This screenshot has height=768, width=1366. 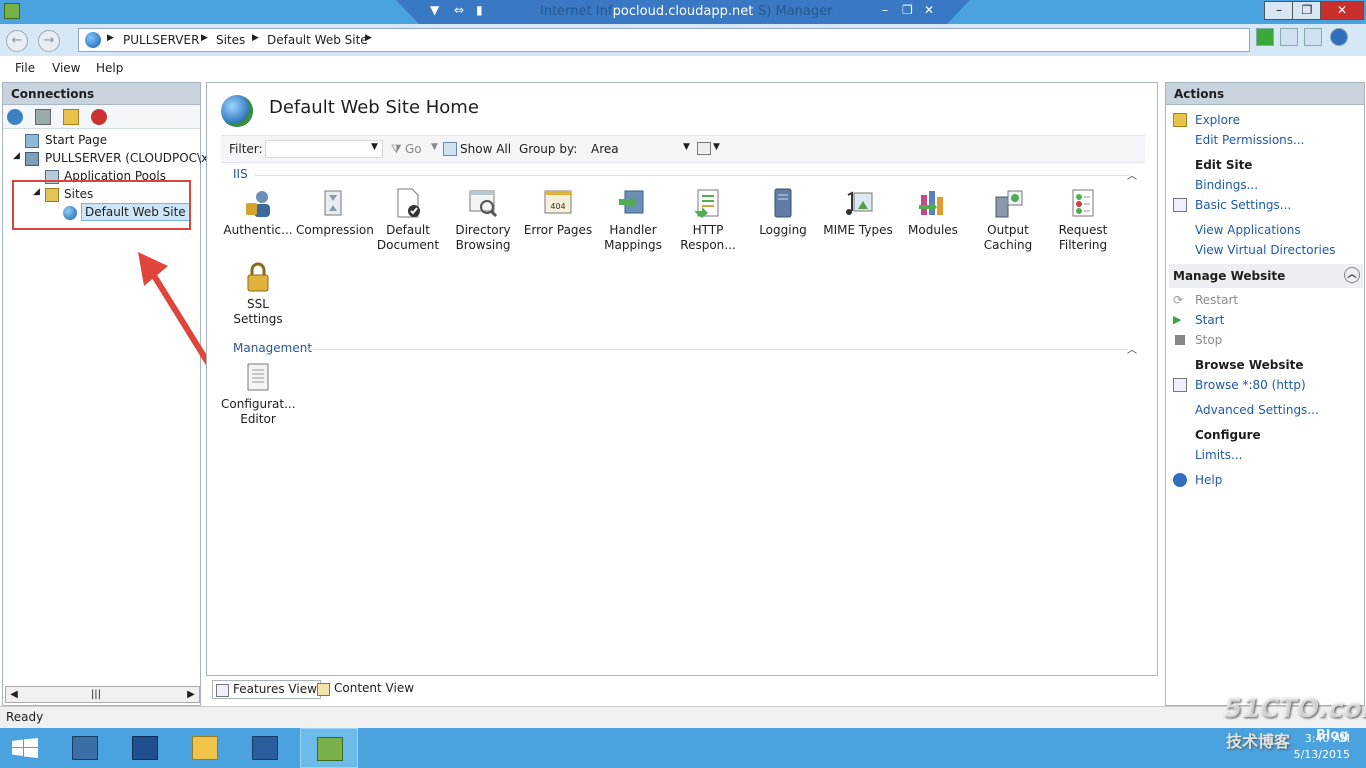 What do you see at coordinates (258, 411) in the screenshot?
I see `feature-label: Configurat... Editor` at bounding box center [258, 411].